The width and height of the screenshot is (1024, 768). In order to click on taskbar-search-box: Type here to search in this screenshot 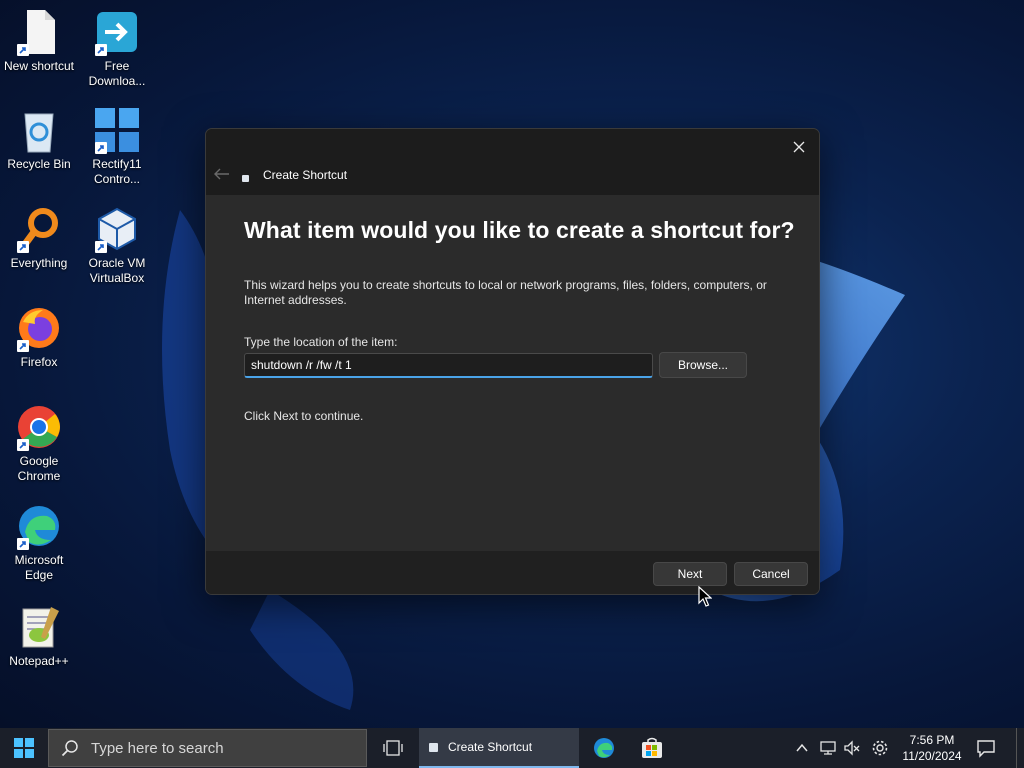, I will do `click(207, 748)`.